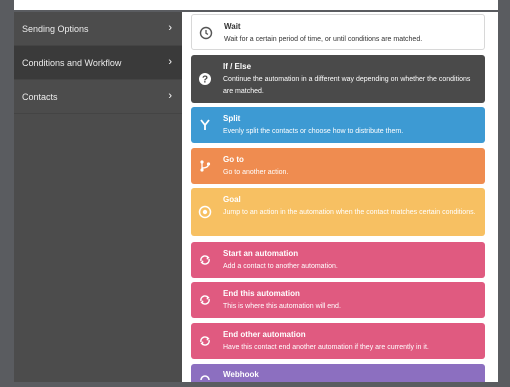 The width and height of the screenshot is (510, 387). What do you see at coordinates (98, 29) in the screenshot?
I see `sidebar-item-sending-options: Sending Options ›` at bounding box center [98, 29].